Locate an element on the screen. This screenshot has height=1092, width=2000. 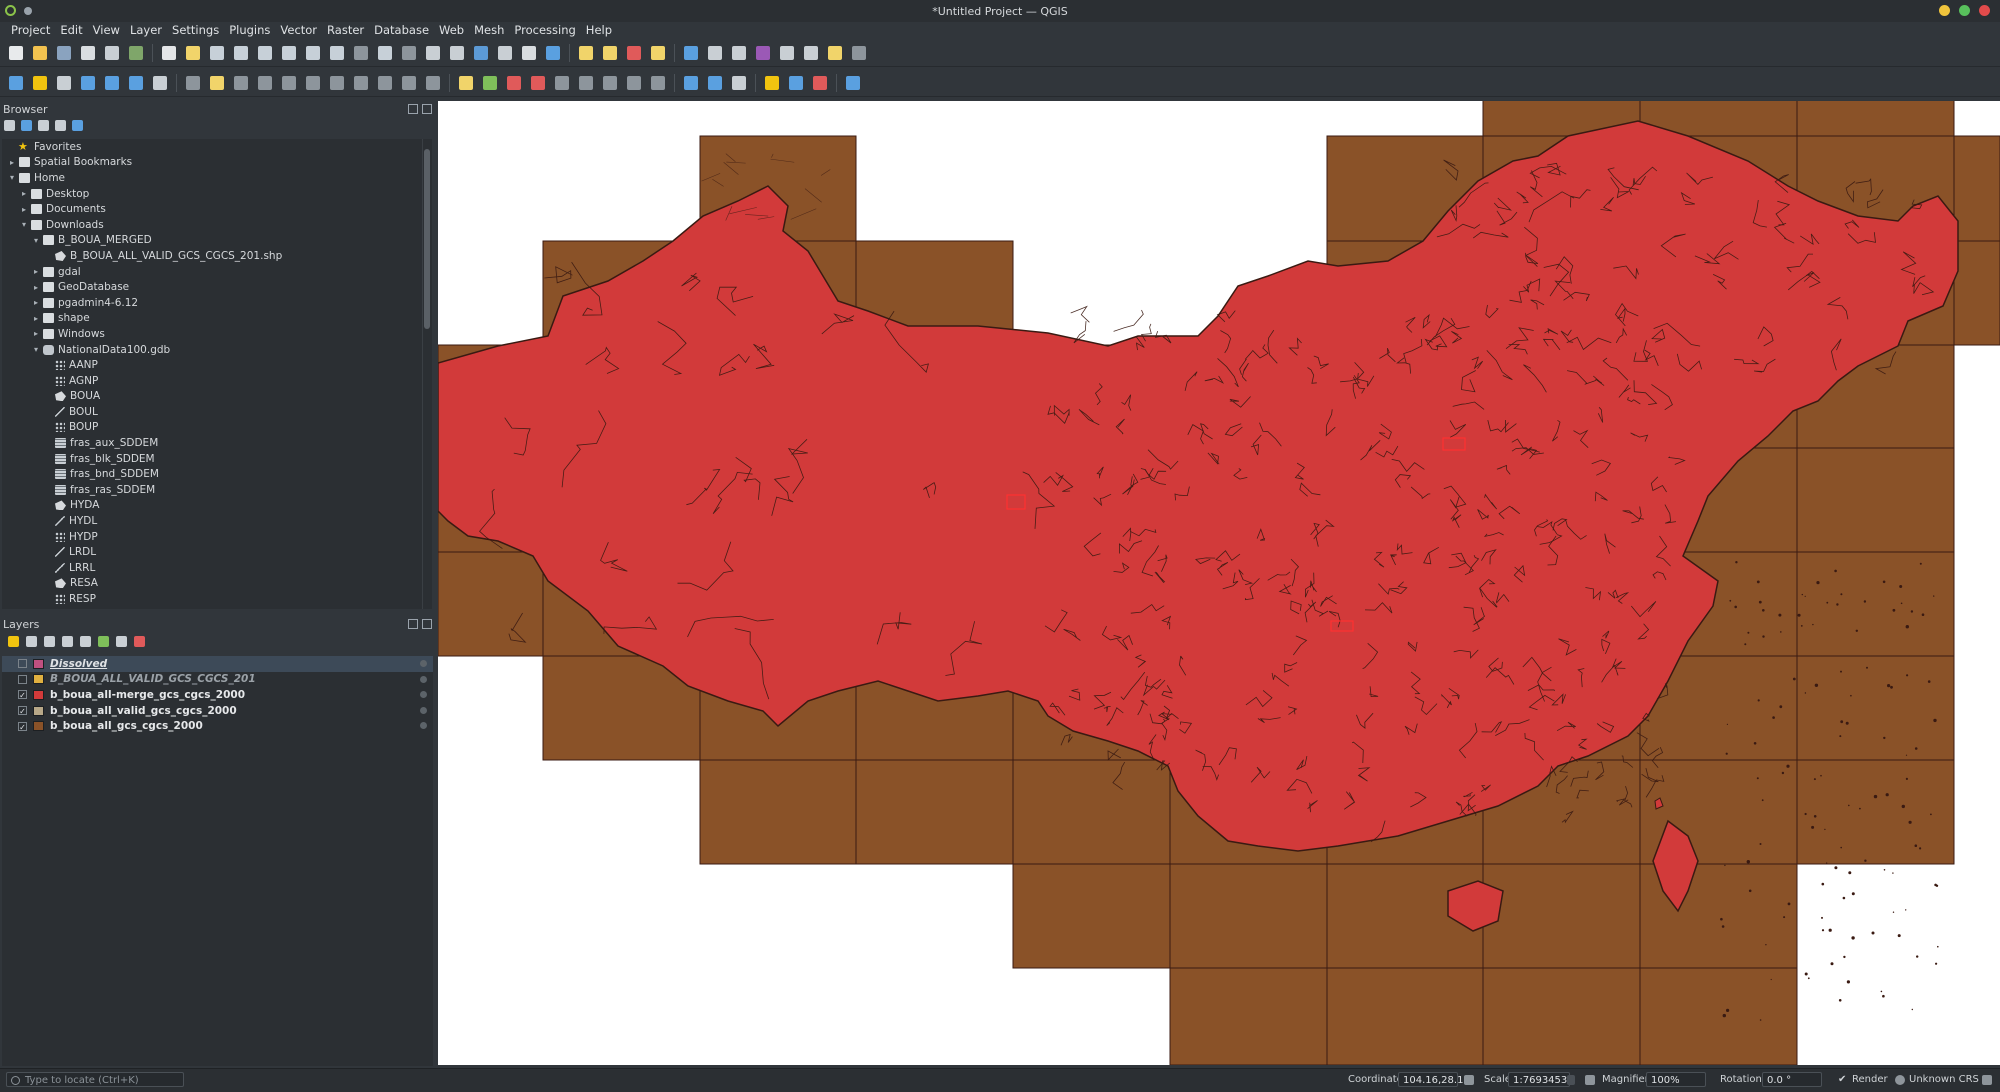
select-location-button is located at coordinates (658, 53).